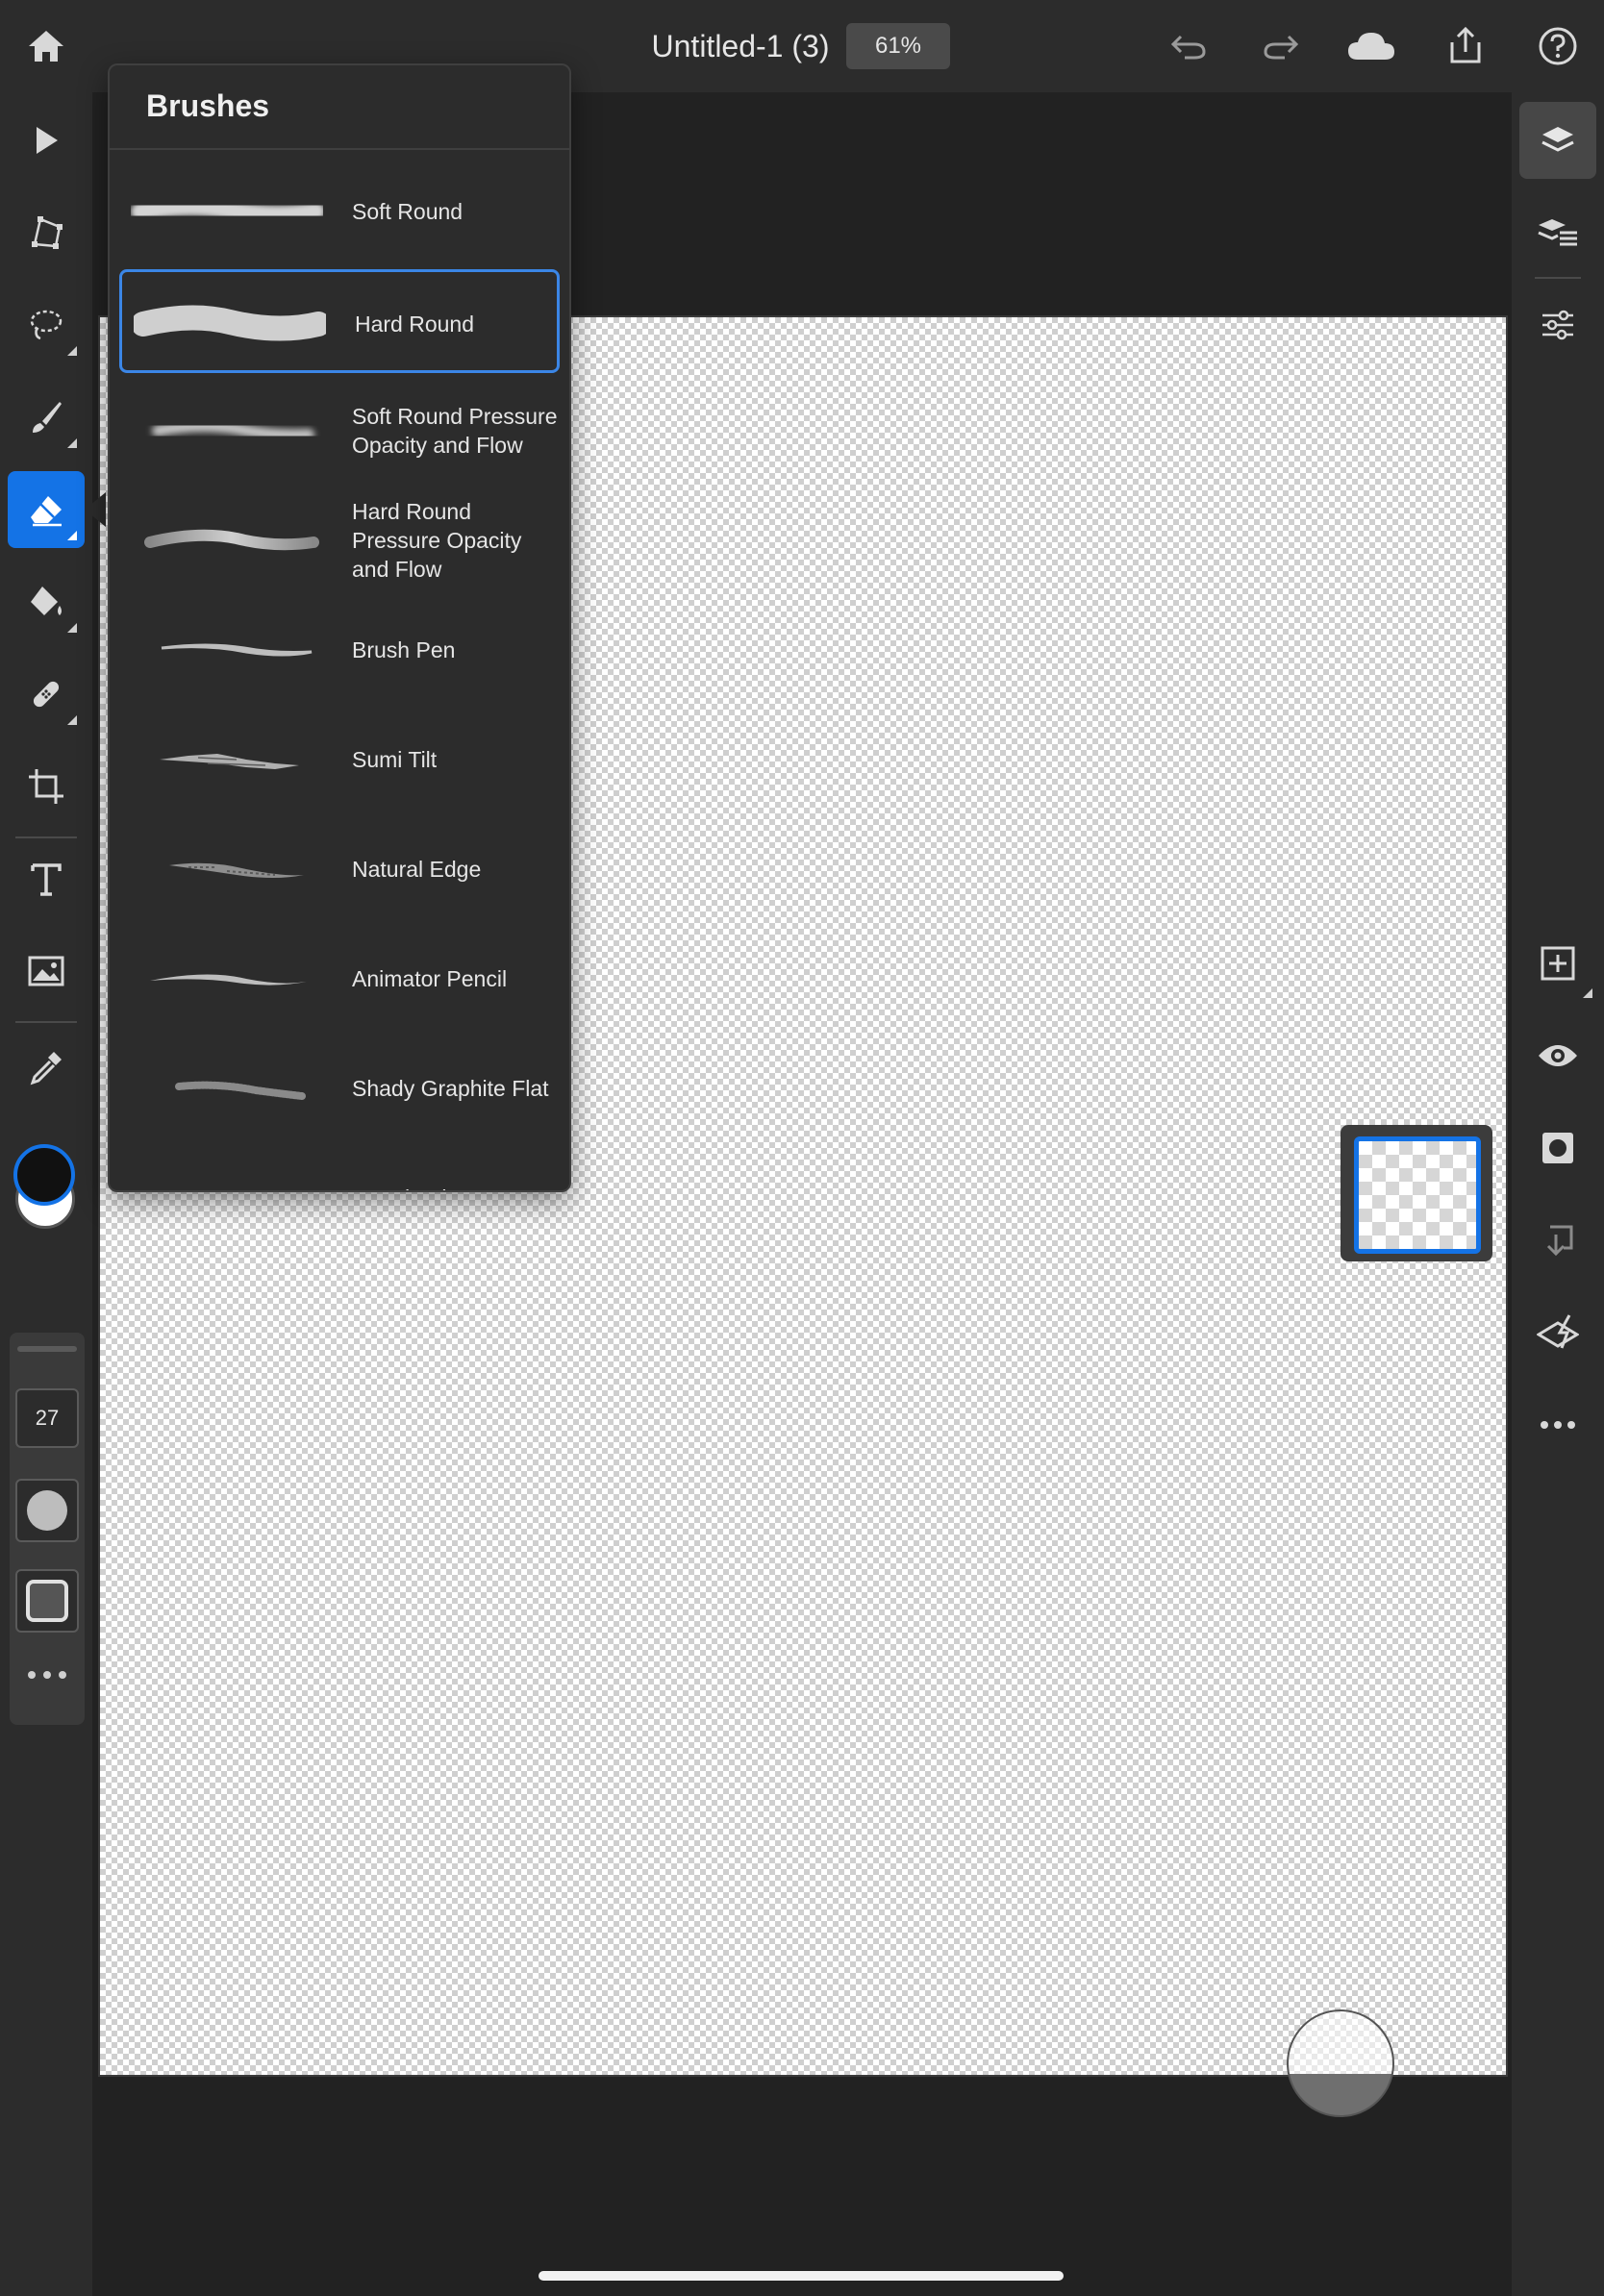 Image resolution: width=1604 pixels, height=2296 pixels. What do you see at coordinates (408, 211) in the screenshot?
I see `brush-label: Soft Round` at bounding box center [408, 211].